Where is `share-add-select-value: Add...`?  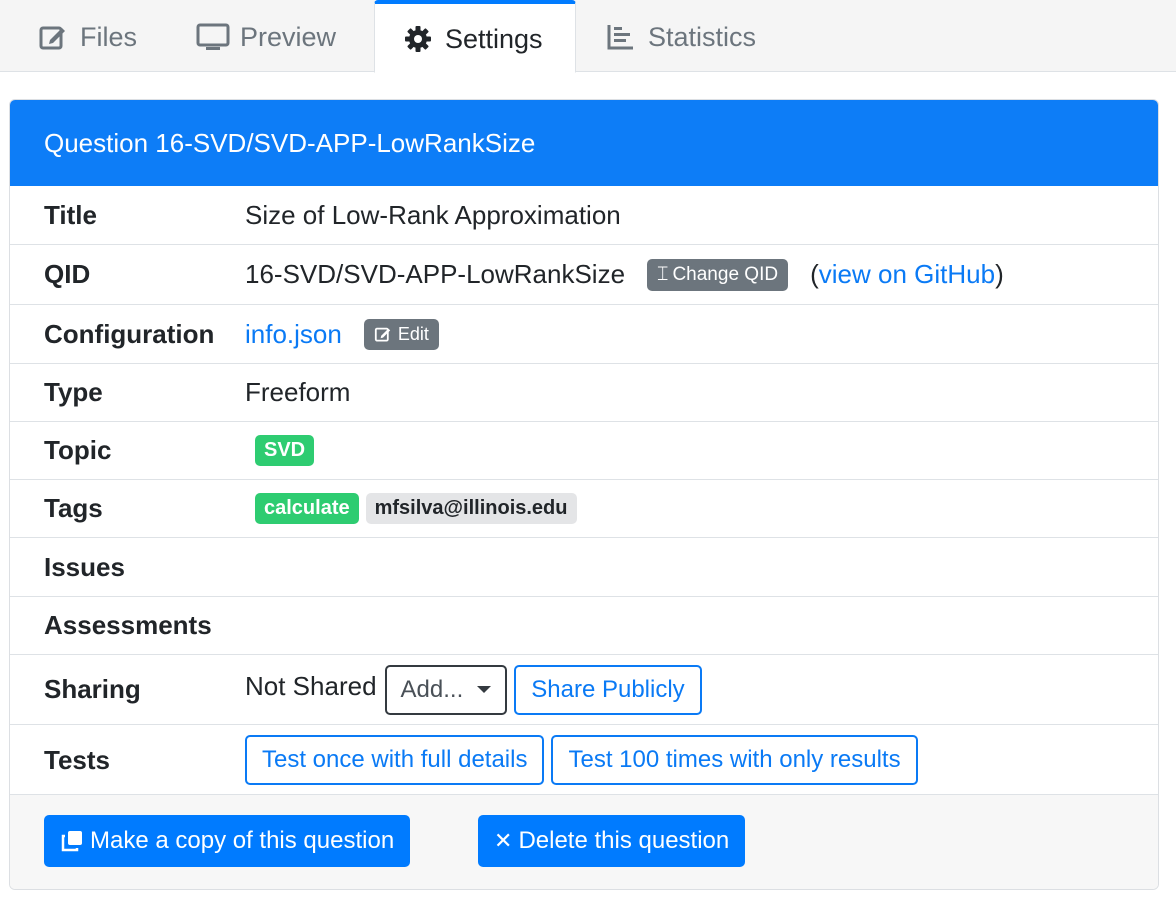 share-add-select-value: Add... is located at coordinates (432, 689).